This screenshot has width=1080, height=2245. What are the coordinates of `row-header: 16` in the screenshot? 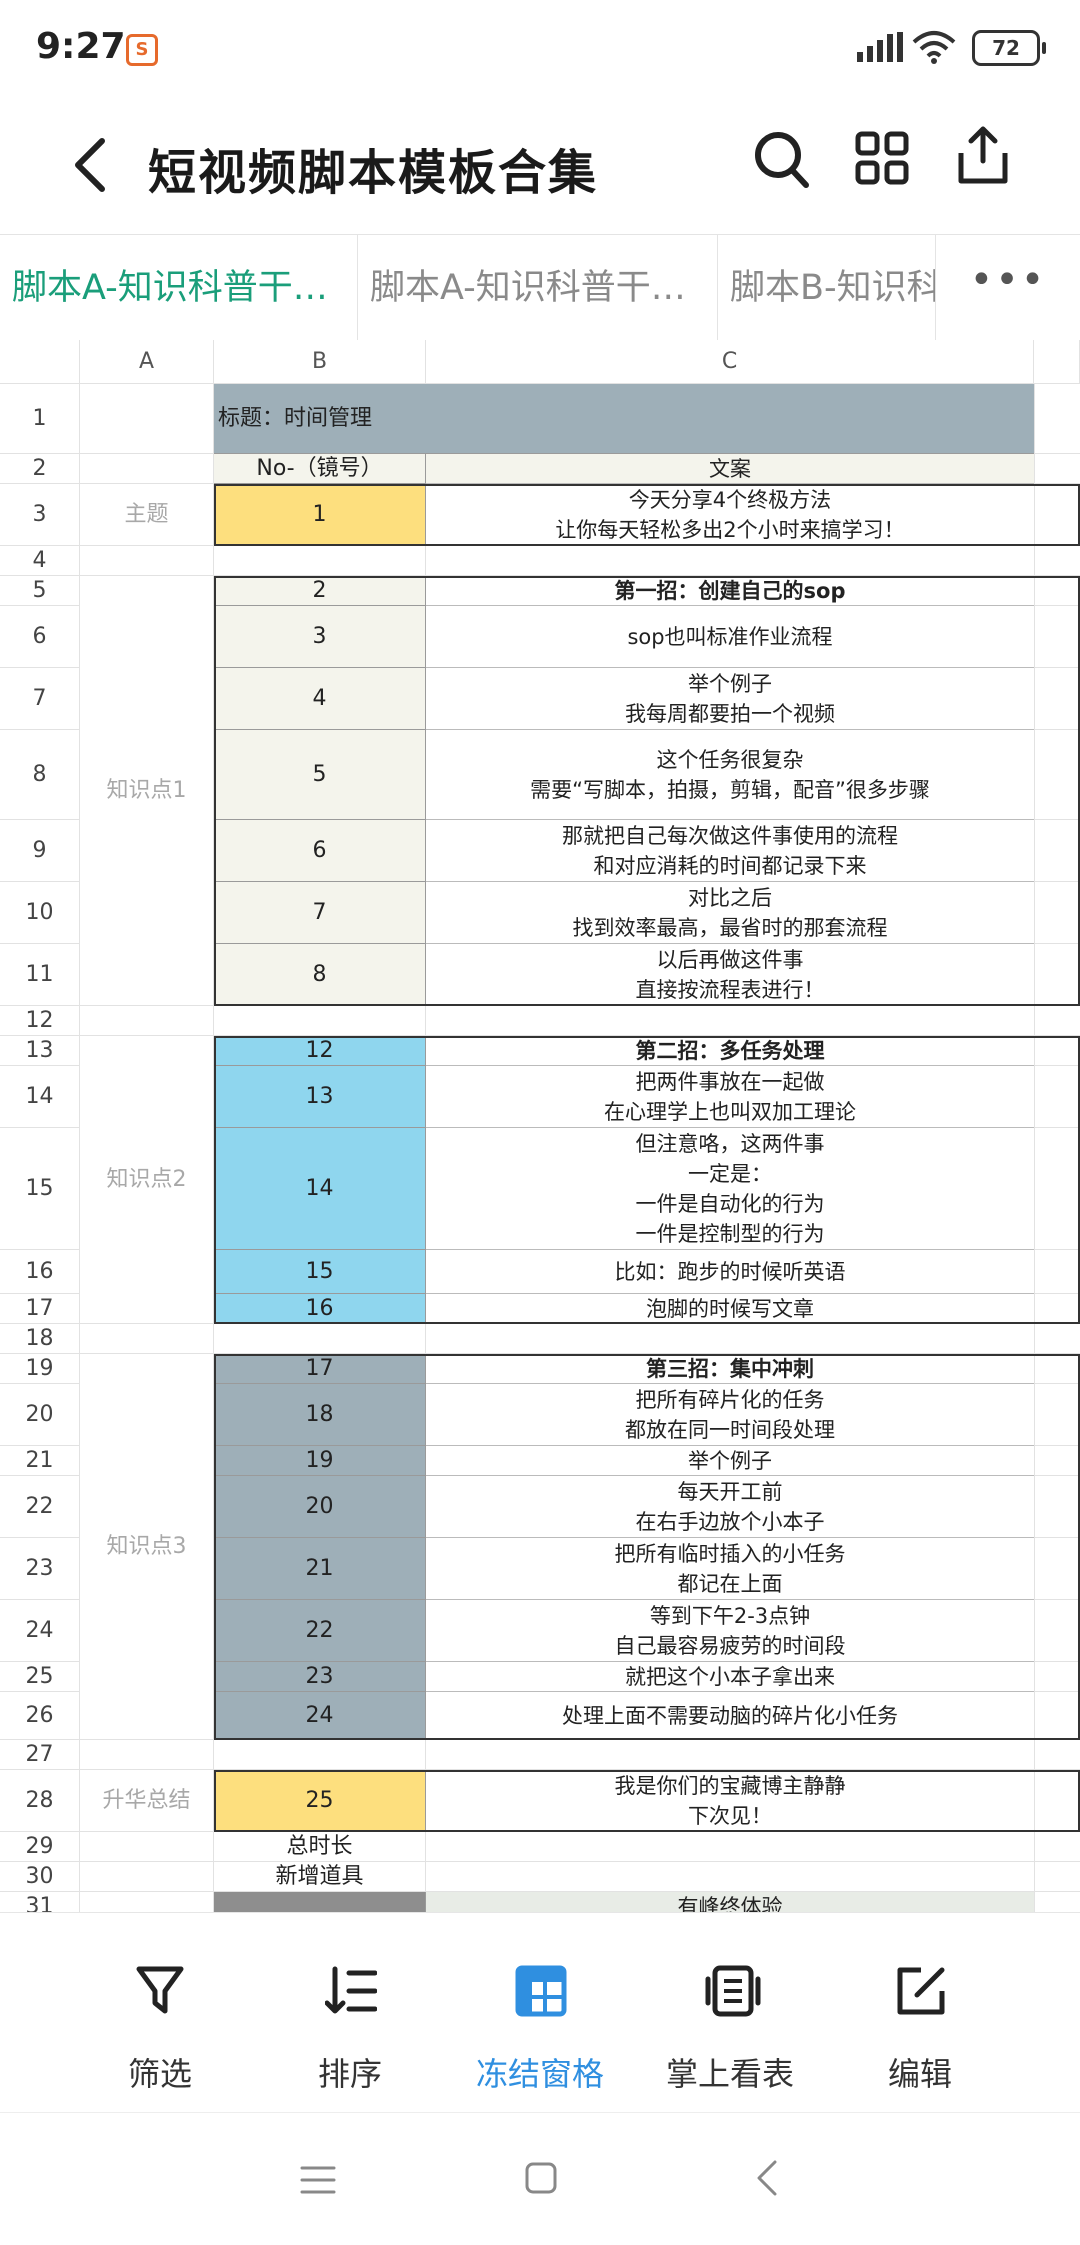 It's located at (40, 1272).